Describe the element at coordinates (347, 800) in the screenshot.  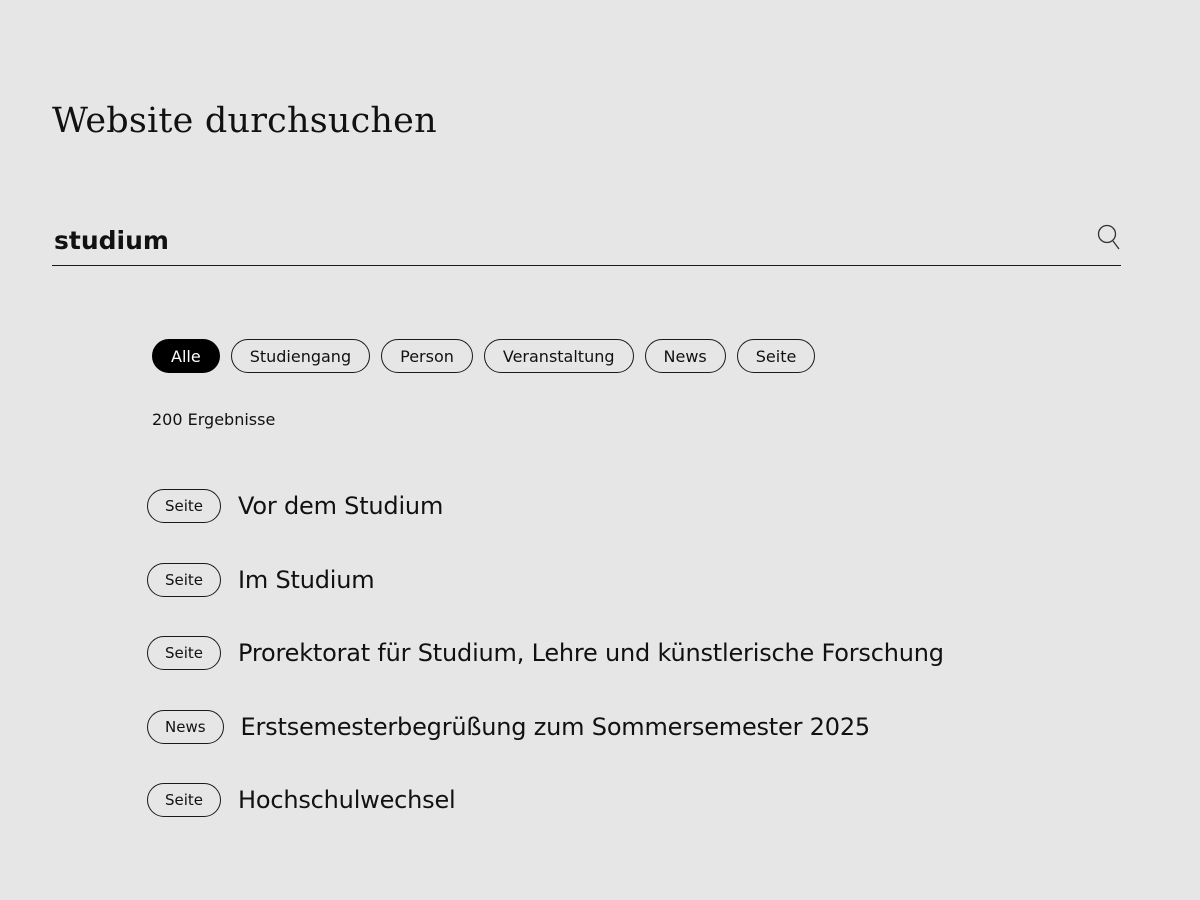
I see `result-title-link: Hochschulwechsel` at that location.